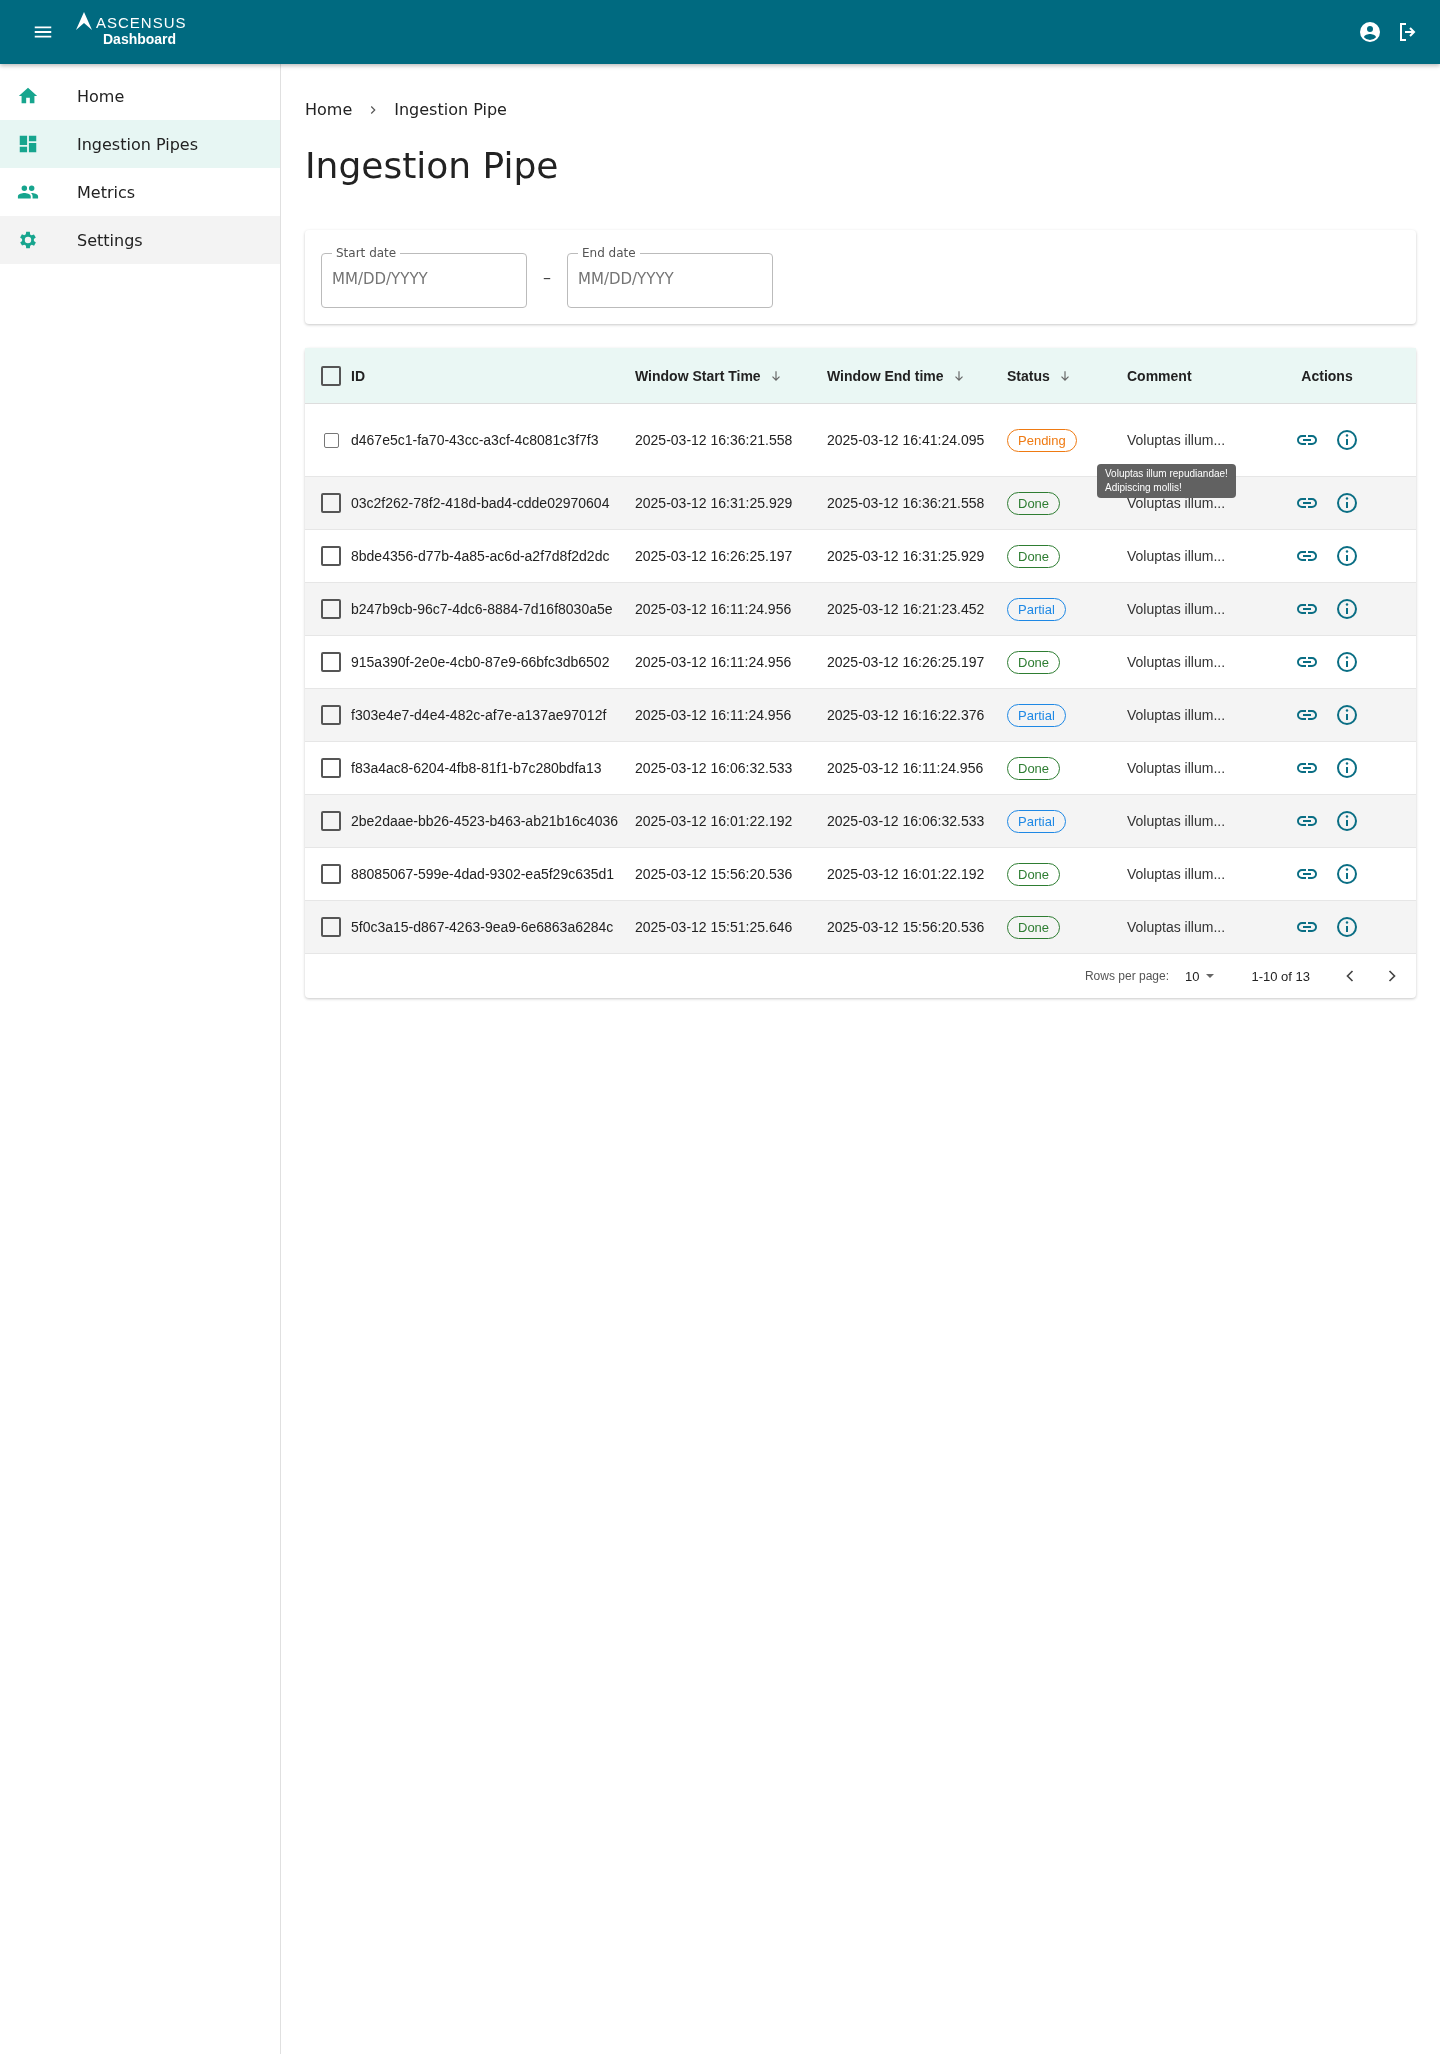 Image resolution: width=1440 pixels, height=2054 pixels. I want to click on table-cell: d467e5c1-fa70-43cc-a3cf-4c8081c3f7f3, so click(475, 440).